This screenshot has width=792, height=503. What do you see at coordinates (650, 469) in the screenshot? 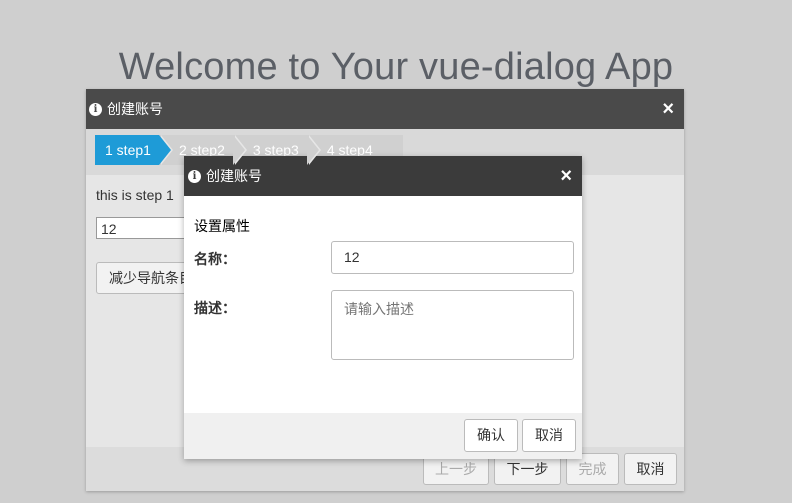
I see `wizard-cancel-button: 取消` at bounding box center [650, 469].